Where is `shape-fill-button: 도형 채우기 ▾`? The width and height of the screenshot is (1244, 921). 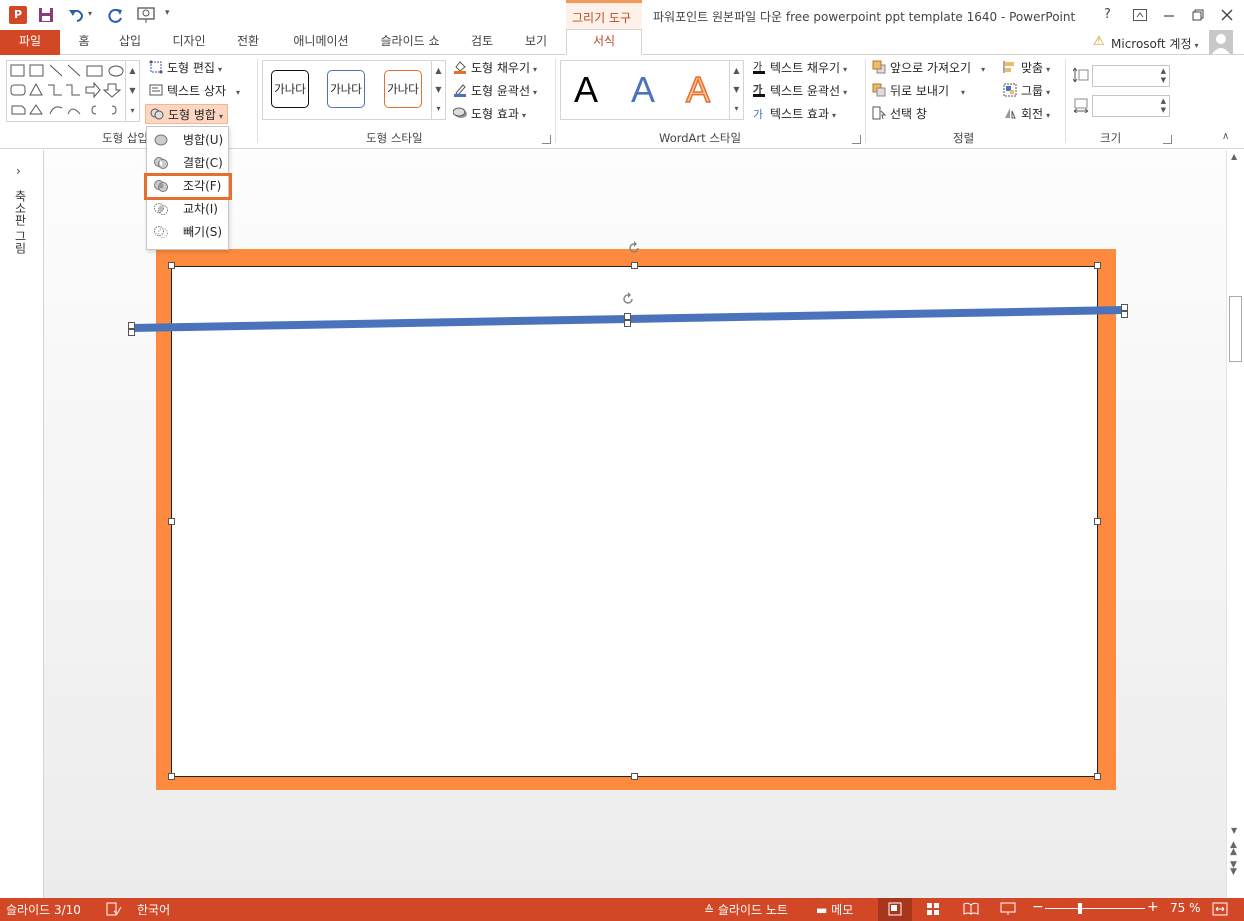 shape-fill-button: 도형 채우기 ▾ is located at coordinates (495, 68).